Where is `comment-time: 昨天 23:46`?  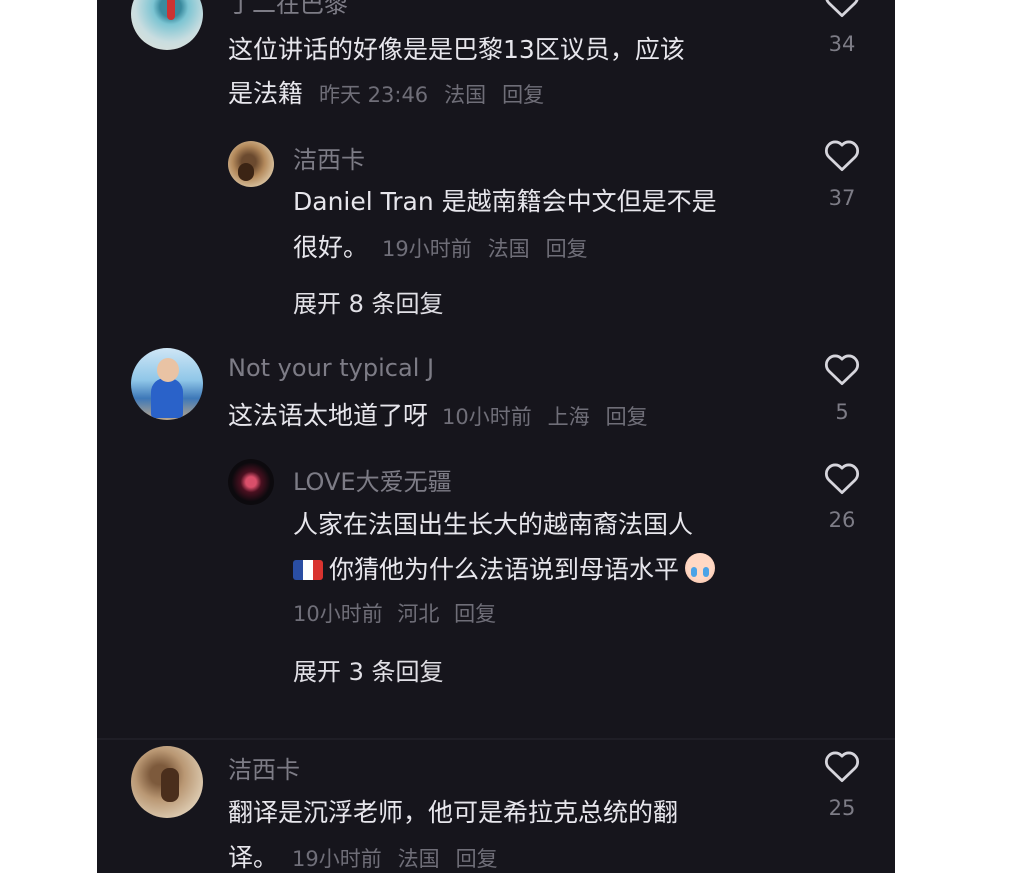 comment-time: 昨天 23:46 is located at coordinates (373, 95).